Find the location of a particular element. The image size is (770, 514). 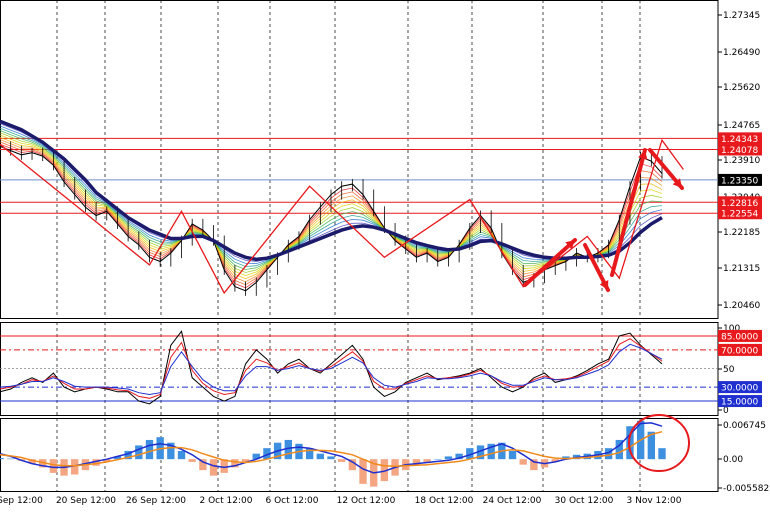

osc-tag-label: 70.0000 is located at coordinates (739, 351).